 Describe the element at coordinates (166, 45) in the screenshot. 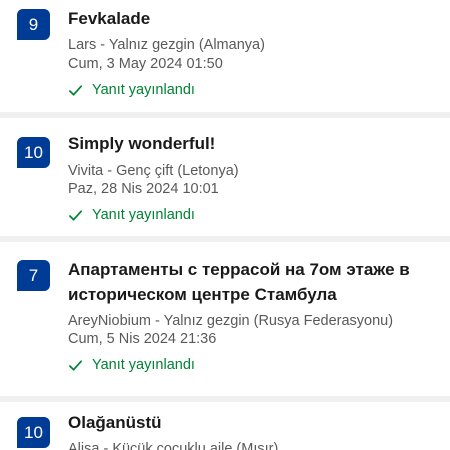

I see `reviewer-info: Lars - Yalnız gezgin (Almanya)` at that location.